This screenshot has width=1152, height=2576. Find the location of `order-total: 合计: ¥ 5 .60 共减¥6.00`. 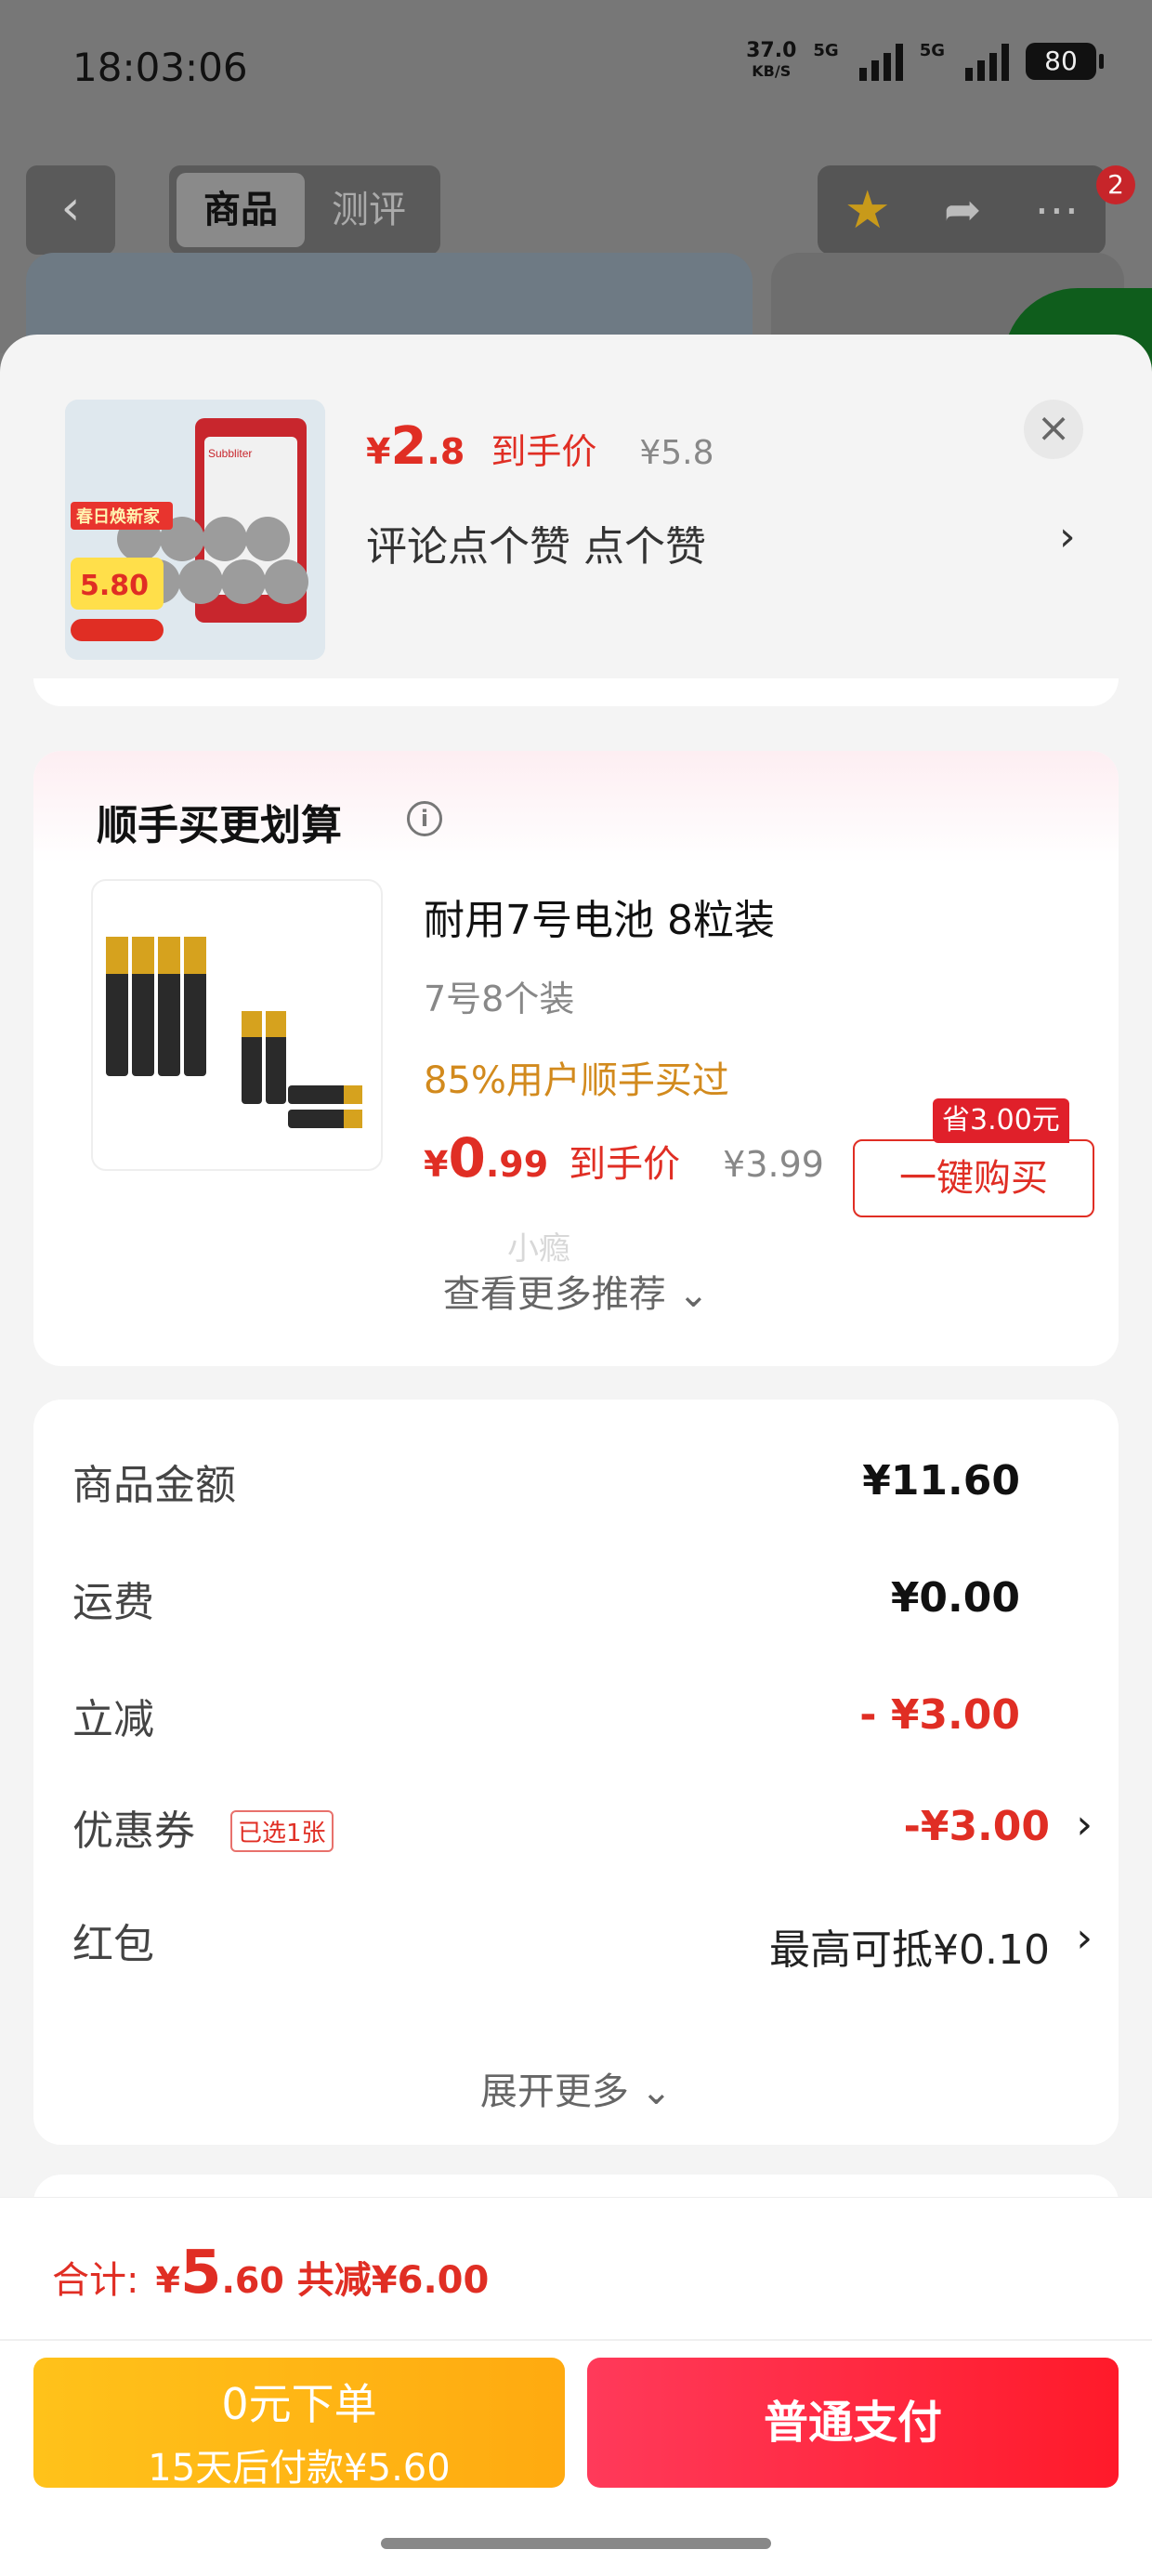

order-total: 合计: ¥ 5 .60 共减¥6.00 is located at coordinates (271, 2273).